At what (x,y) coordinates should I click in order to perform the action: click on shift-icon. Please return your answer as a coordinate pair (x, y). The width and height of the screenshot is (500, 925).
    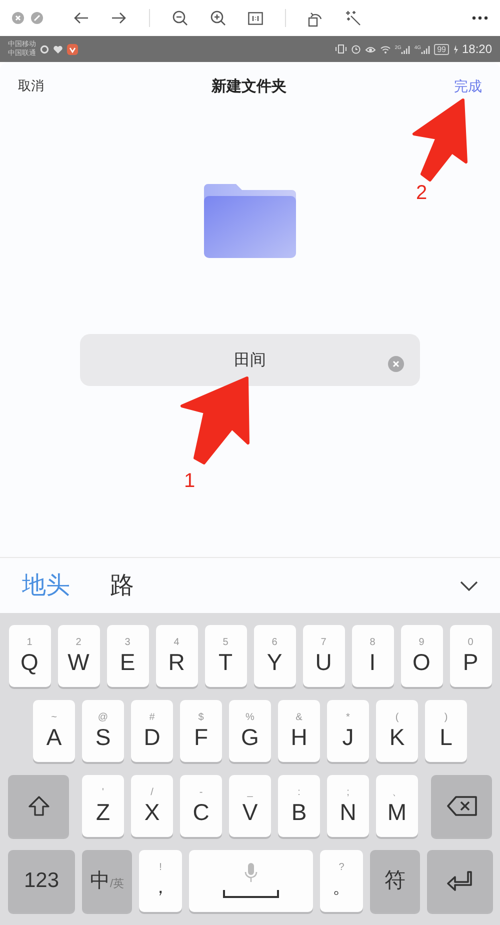
    Looking at the image, I should click on (39, 806).